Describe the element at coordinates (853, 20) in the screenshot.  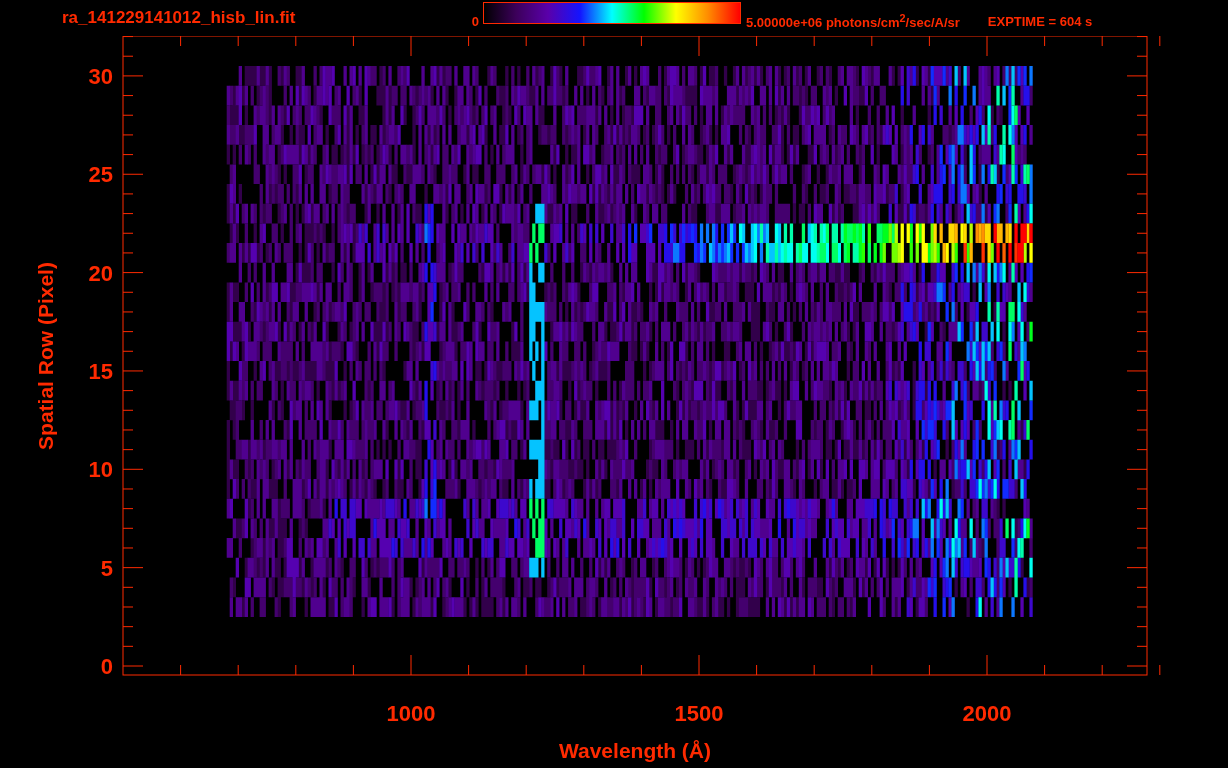
I see `colorbar-max-label: 5.00000e+06 photons/cm$^{2}$/sec/A/sr` at that location.